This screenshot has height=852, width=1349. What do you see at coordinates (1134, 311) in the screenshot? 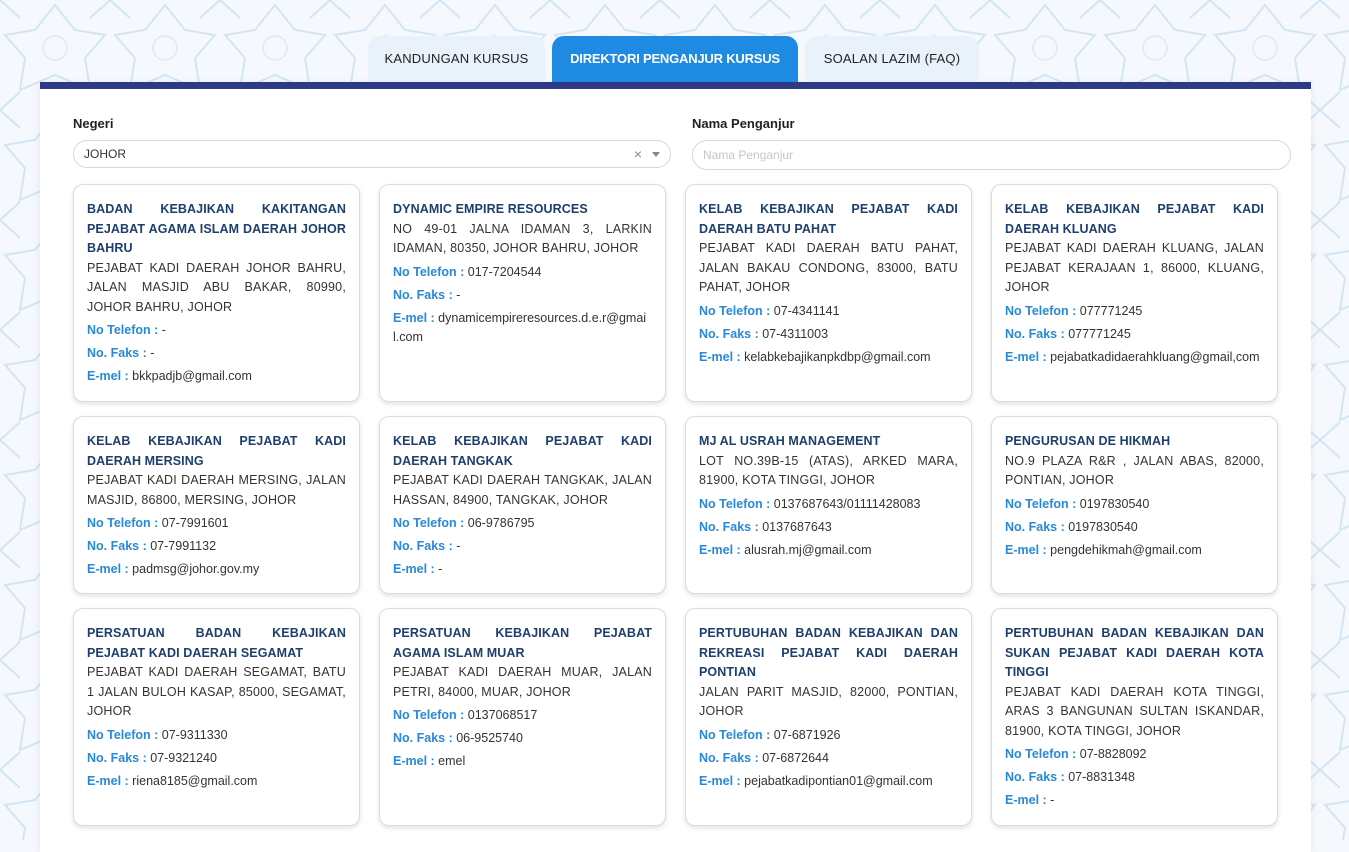
I see `organizer-phone-line: No Telefon : 077771245` at bounding box center [1134, 311].